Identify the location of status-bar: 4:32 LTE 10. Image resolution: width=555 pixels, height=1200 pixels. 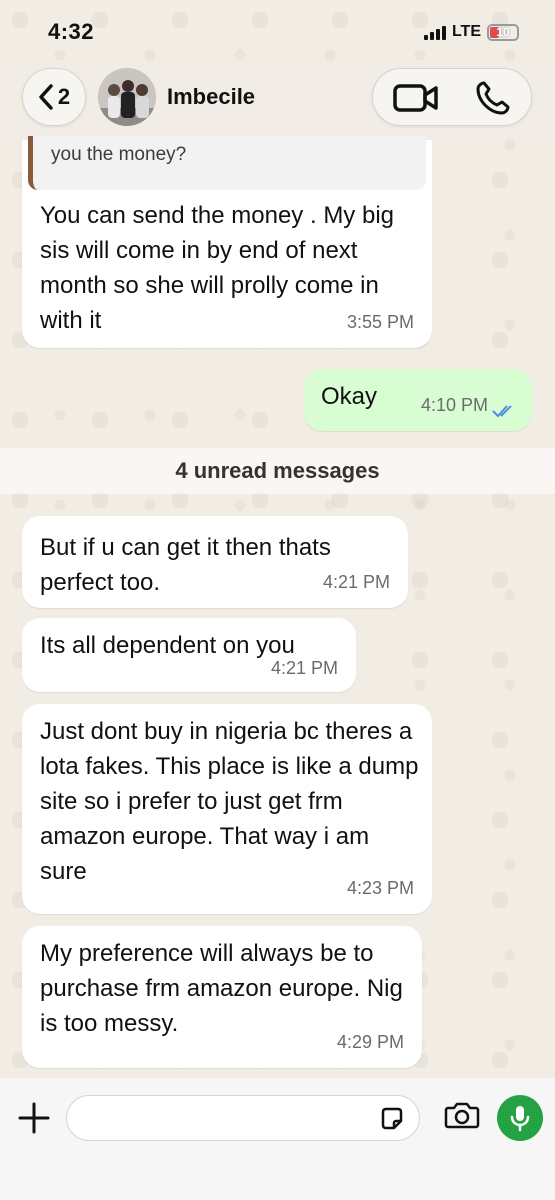
(277, 32).